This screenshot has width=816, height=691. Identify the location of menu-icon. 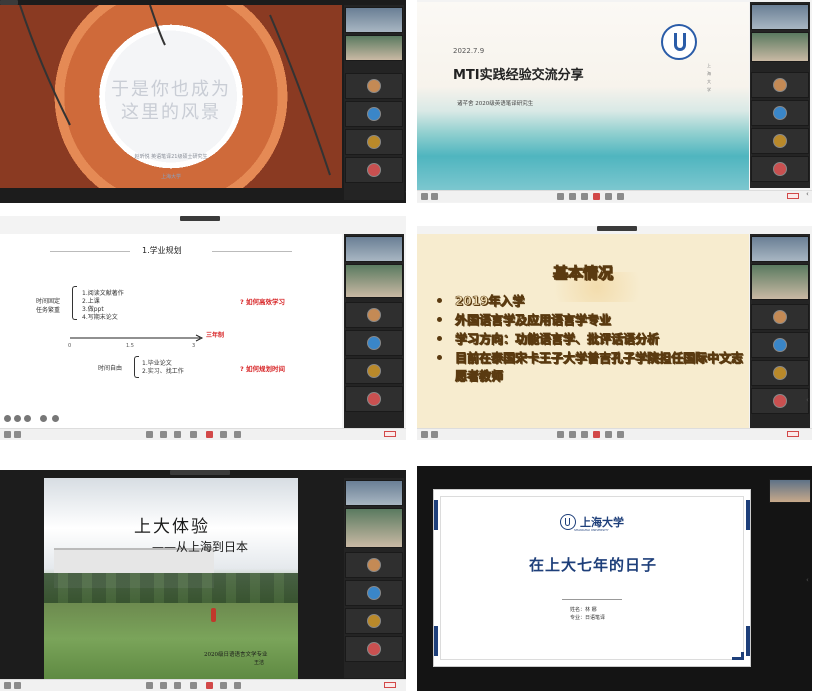
(43, 418).